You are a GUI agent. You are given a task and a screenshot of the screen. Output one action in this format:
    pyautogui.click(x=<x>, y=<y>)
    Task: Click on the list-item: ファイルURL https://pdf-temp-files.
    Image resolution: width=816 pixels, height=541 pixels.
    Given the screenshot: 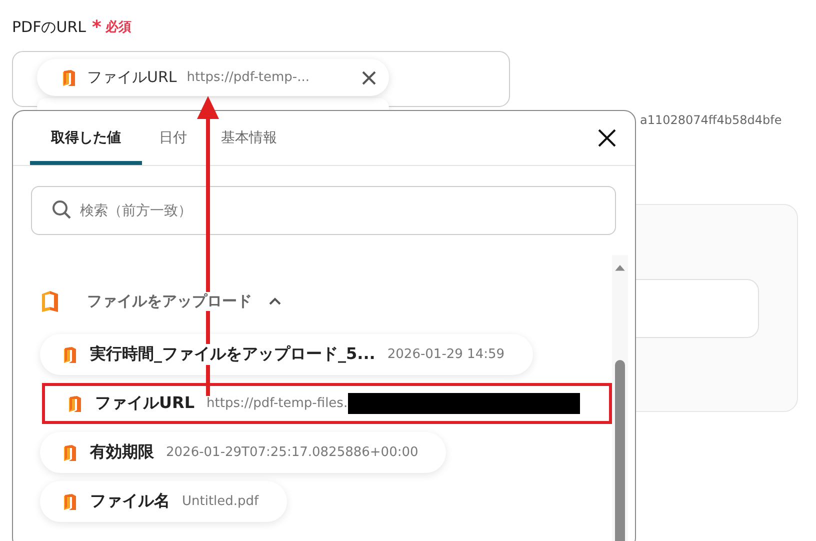 What is the action you would take?
    pyautogui.click(x=327, y=403)
    